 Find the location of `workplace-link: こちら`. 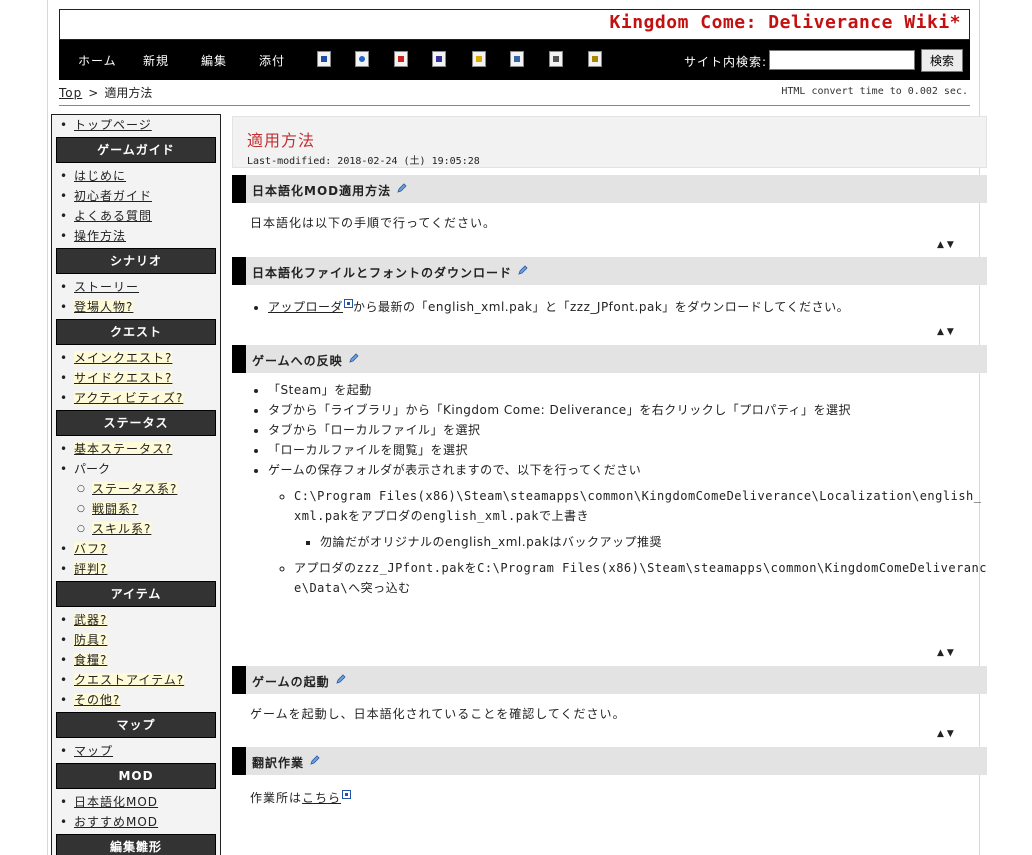

workplace-link: こちら is located at coordinates (321, 798).